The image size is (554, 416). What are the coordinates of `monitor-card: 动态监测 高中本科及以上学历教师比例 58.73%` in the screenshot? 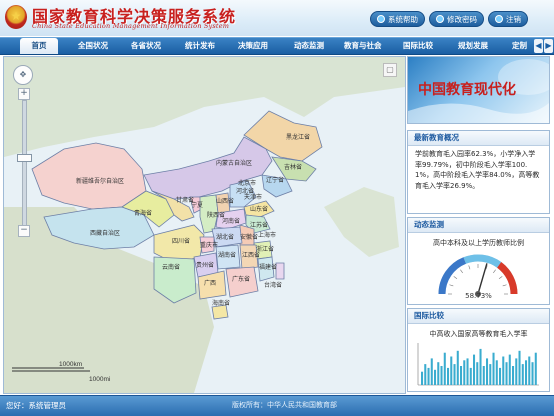 It's located at (478, 261).